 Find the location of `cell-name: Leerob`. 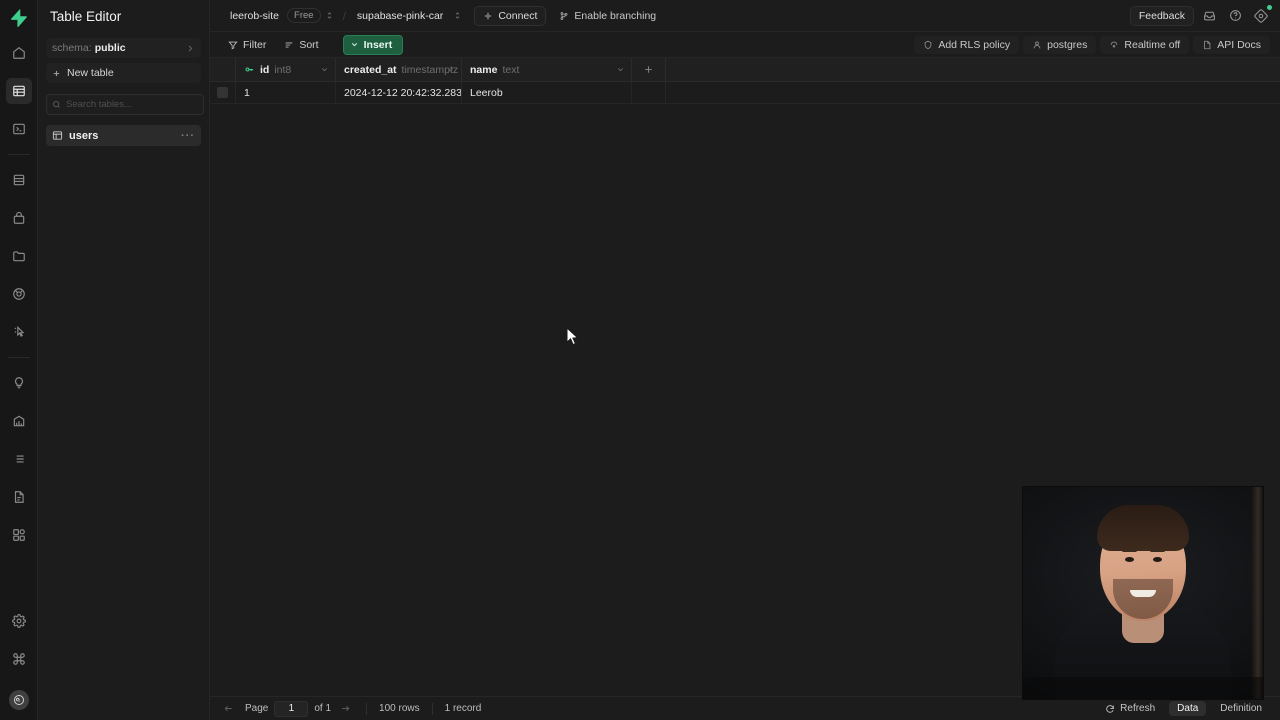

cell-name: Leerob is located at coordinates (547, 92).